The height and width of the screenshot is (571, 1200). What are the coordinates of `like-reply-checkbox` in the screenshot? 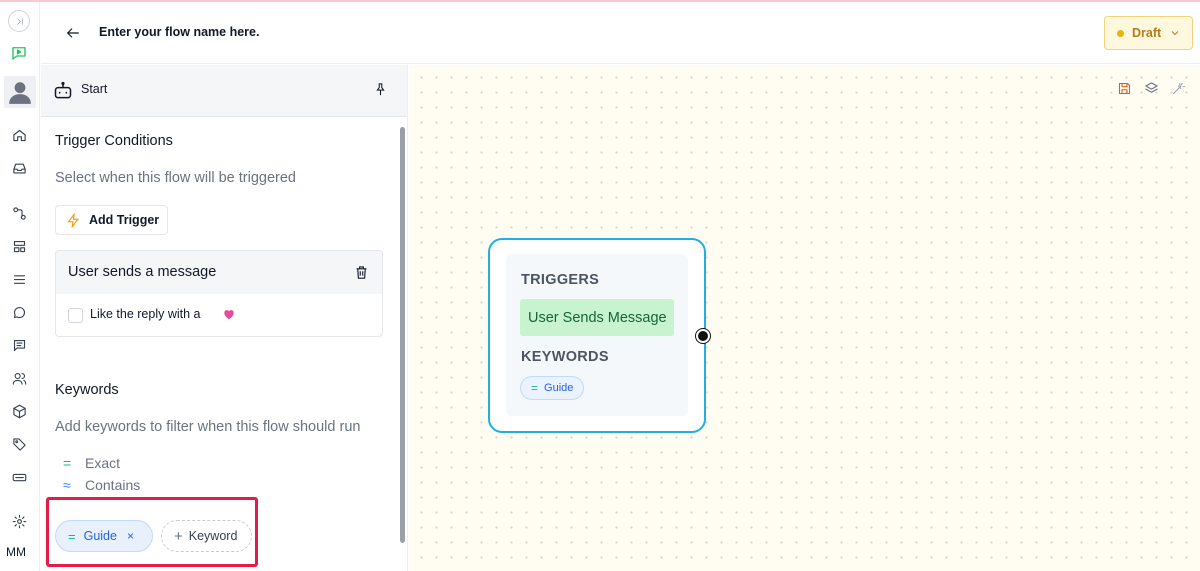 It's located at (75, 315).